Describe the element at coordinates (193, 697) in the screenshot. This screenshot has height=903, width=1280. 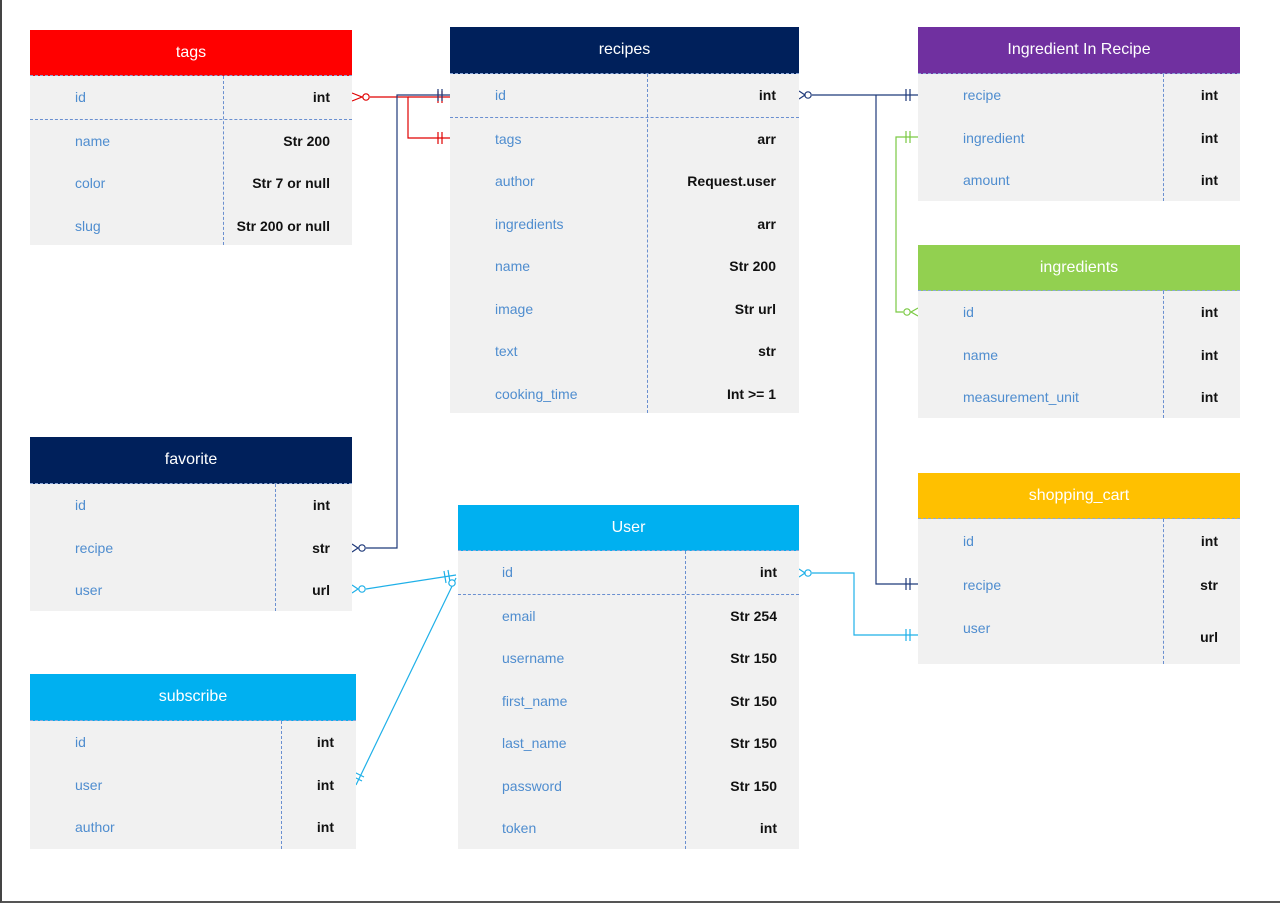
I see `subscribe-table-header: subscribe` at that location.